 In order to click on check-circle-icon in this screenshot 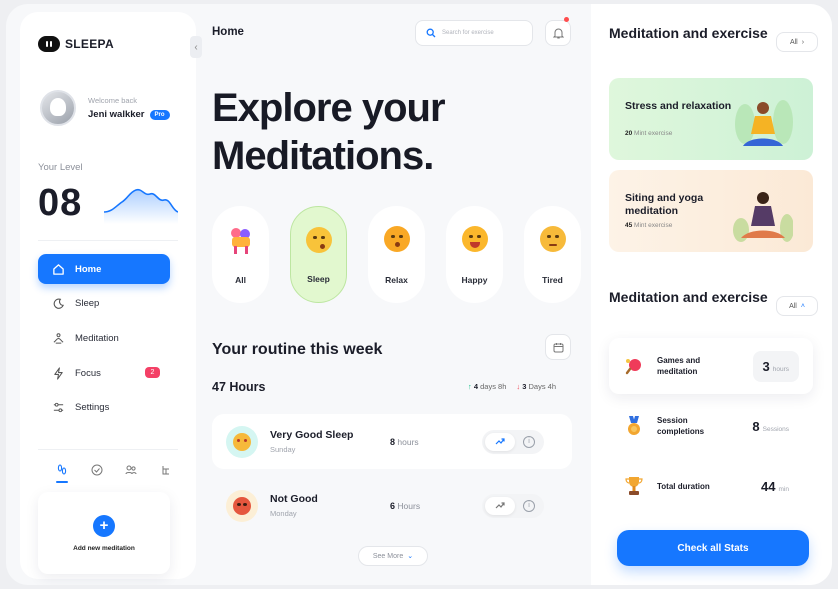, I will do `click(97, 470)`.